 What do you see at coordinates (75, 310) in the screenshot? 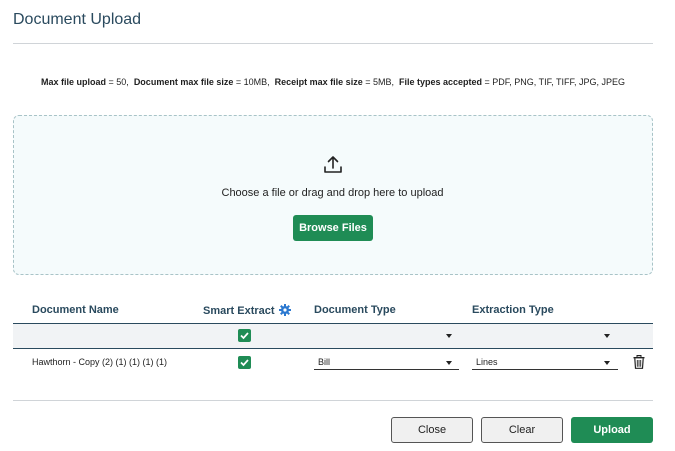
I see `header-document-name: Document Name` at bounding box center [75, 310].